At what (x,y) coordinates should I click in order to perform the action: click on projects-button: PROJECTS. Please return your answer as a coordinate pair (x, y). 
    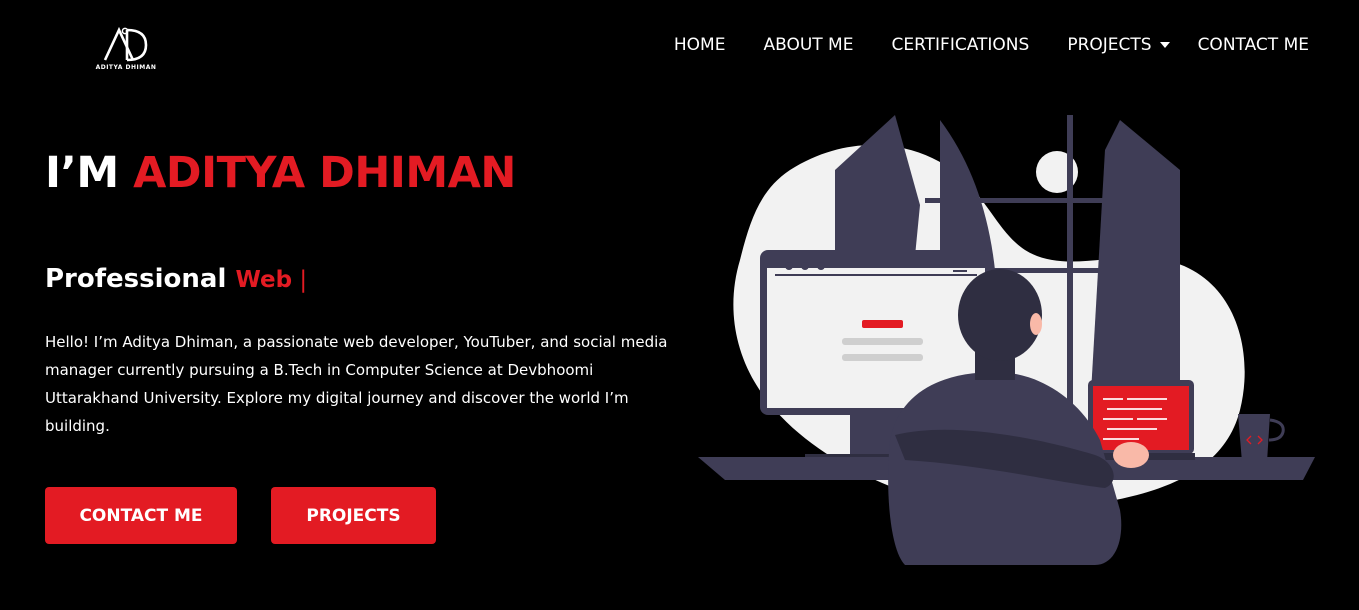
    Looking at the image, I should click on (353, 515).